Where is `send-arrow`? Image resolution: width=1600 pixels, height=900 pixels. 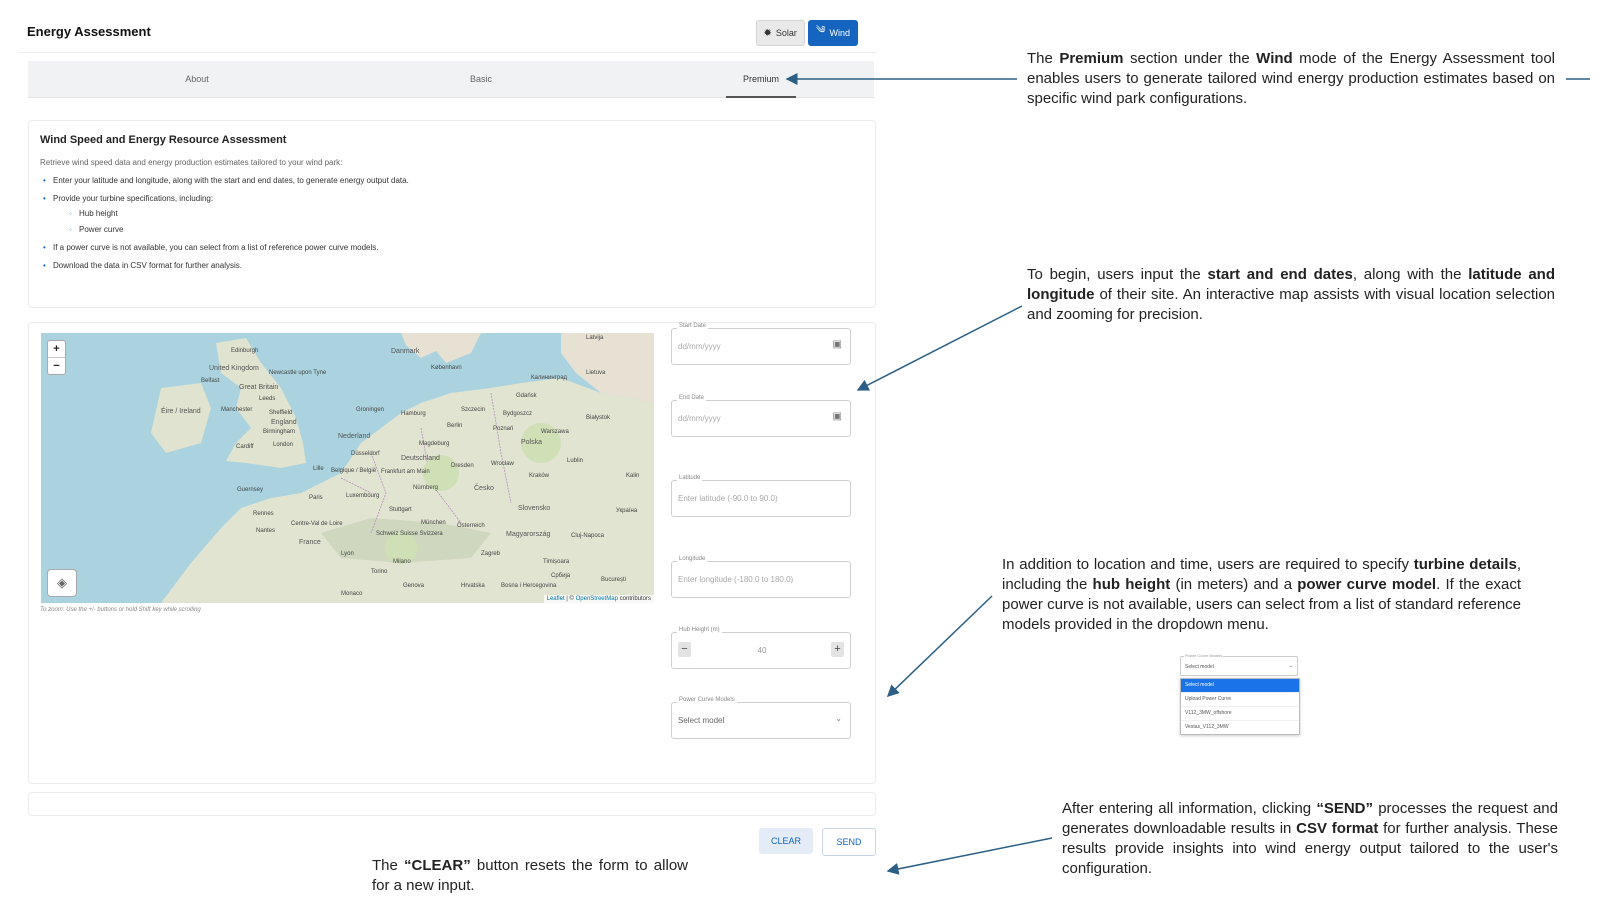
send-arrow is located at coordinates (969, 856).